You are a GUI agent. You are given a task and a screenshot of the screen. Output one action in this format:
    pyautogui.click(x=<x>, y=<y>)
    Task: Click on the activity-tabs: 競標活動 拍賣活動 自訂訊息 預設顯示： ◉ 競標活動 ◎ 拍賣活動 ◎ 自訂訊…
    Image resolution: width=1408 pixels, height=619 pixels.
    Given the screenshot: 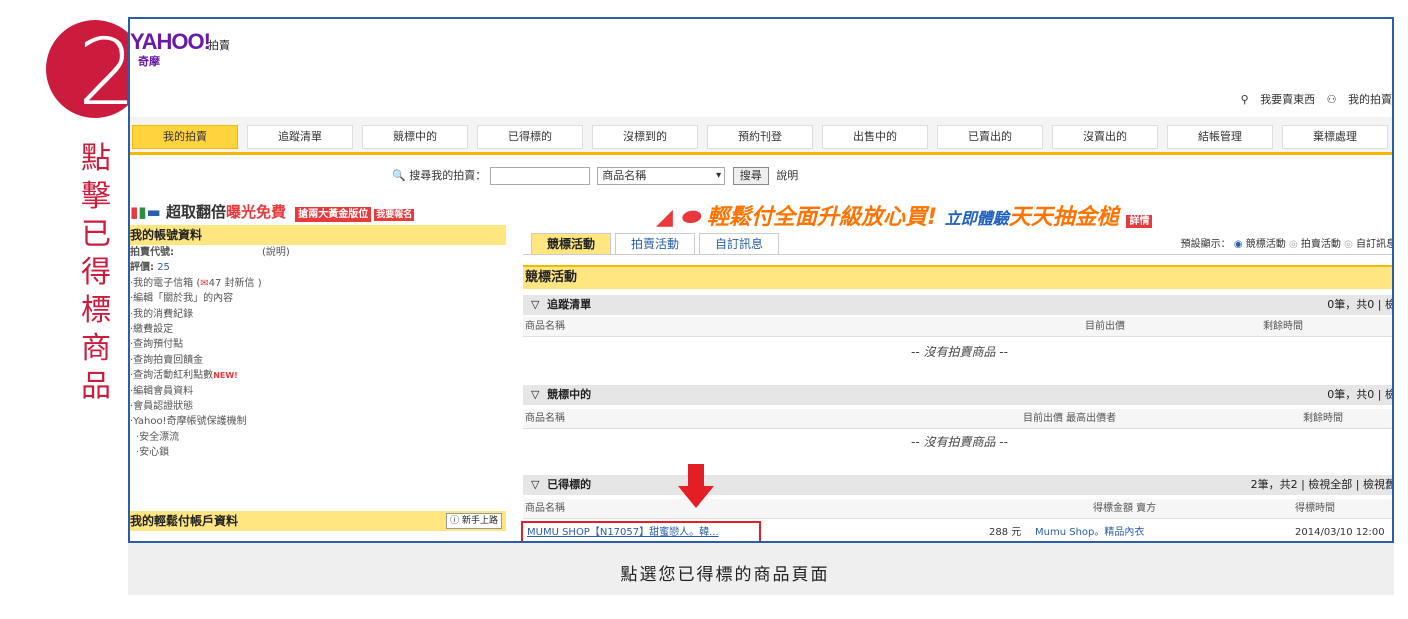 What is the action you would take?
    pyautogui.click(x=958, y=243)
    